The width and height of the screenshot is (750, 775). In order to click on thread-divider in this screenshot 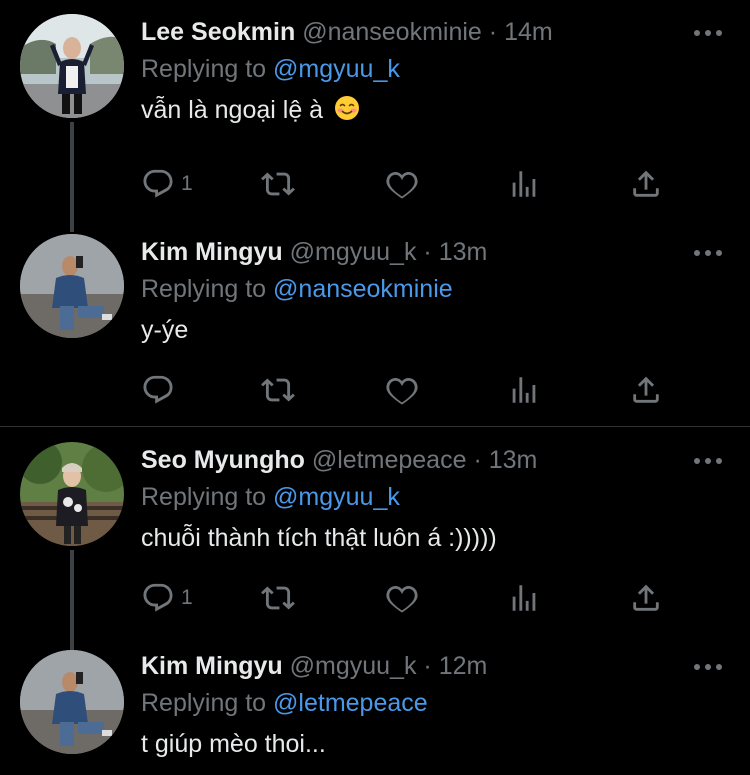, I will do `click(375, 426)`.